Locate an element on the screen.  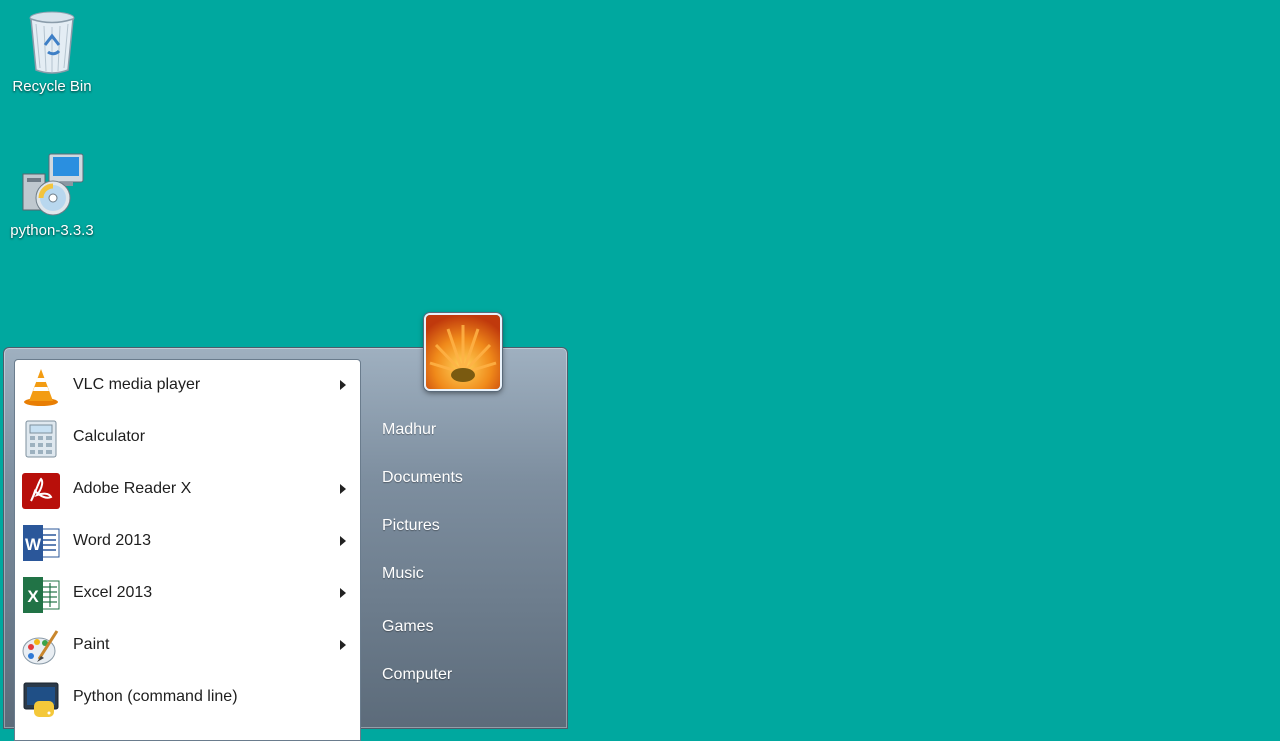
program-label: Word 2013 is located at coordinates (112, 540).